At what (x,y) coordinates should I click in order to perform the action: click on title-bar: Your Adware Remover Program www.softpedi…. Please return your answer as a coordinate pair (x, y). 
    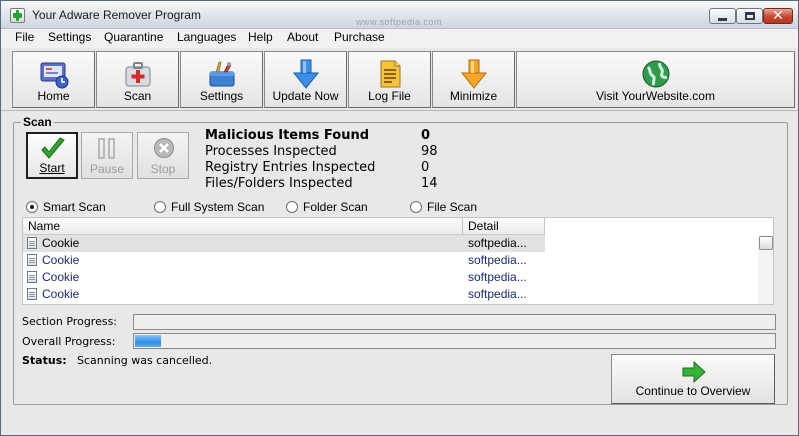
    Looking at the image, I should click on (399, 15).